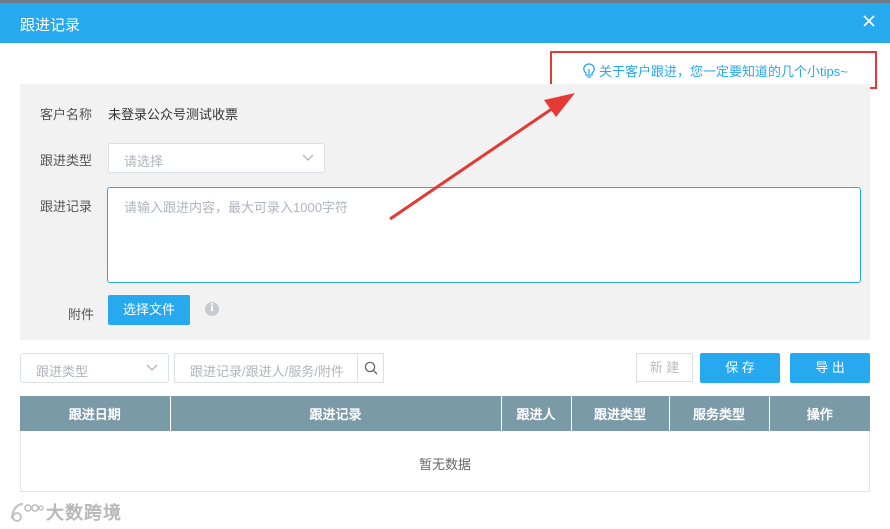 The image size is (890, 529). I want to click on follow-type-placeholder: 请选择, so click(144, 161).